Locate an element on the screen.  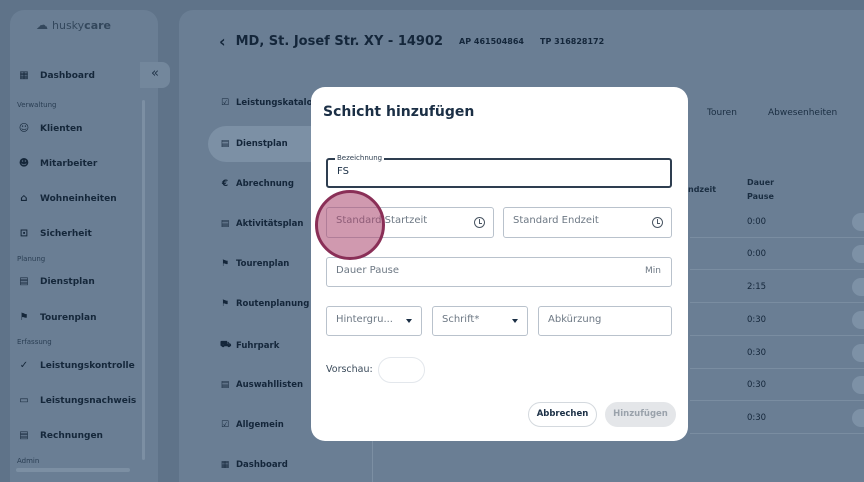
sidebar-item-dashboard: ▦ Dashboard is located at coordinates (56, 76).